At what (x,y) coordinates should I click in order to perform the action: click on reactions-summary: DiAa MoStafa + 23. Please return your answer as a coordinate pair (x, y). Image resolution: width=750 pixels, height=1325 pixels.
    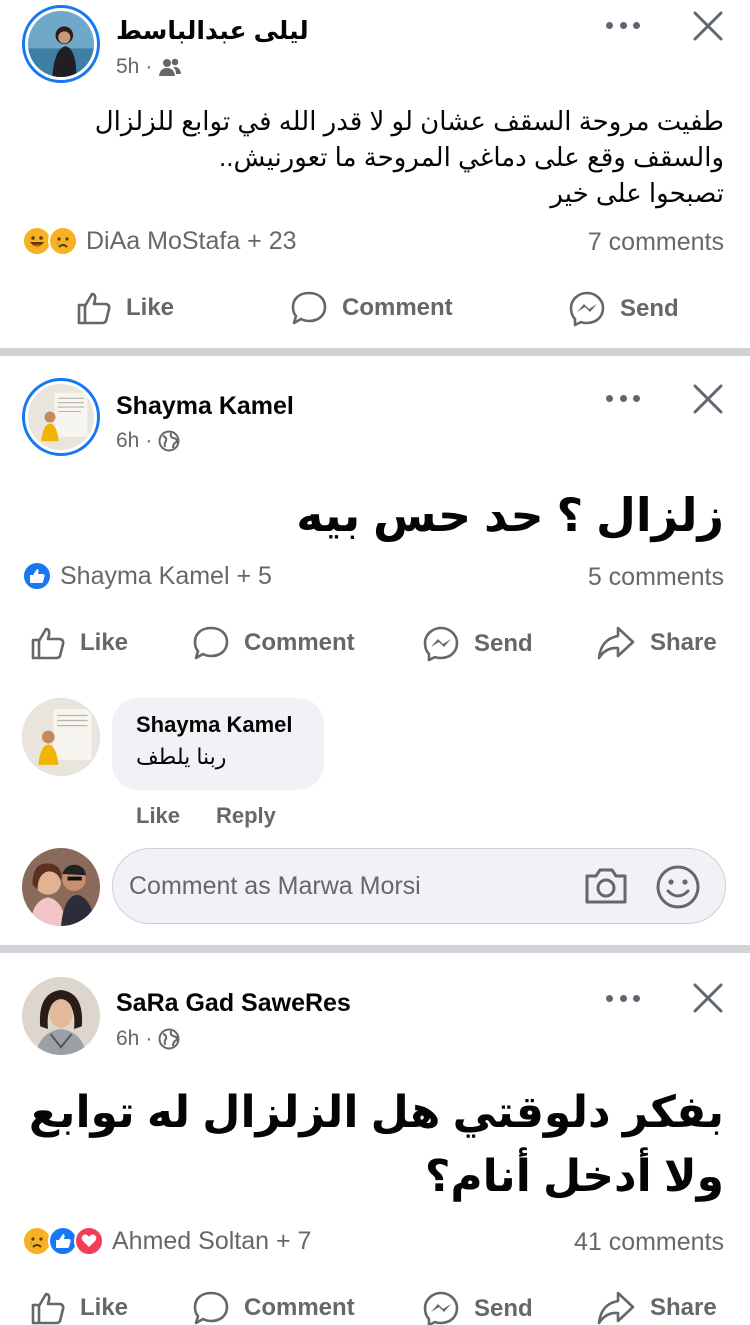
    Looking at the image, I should click on (159, 241).